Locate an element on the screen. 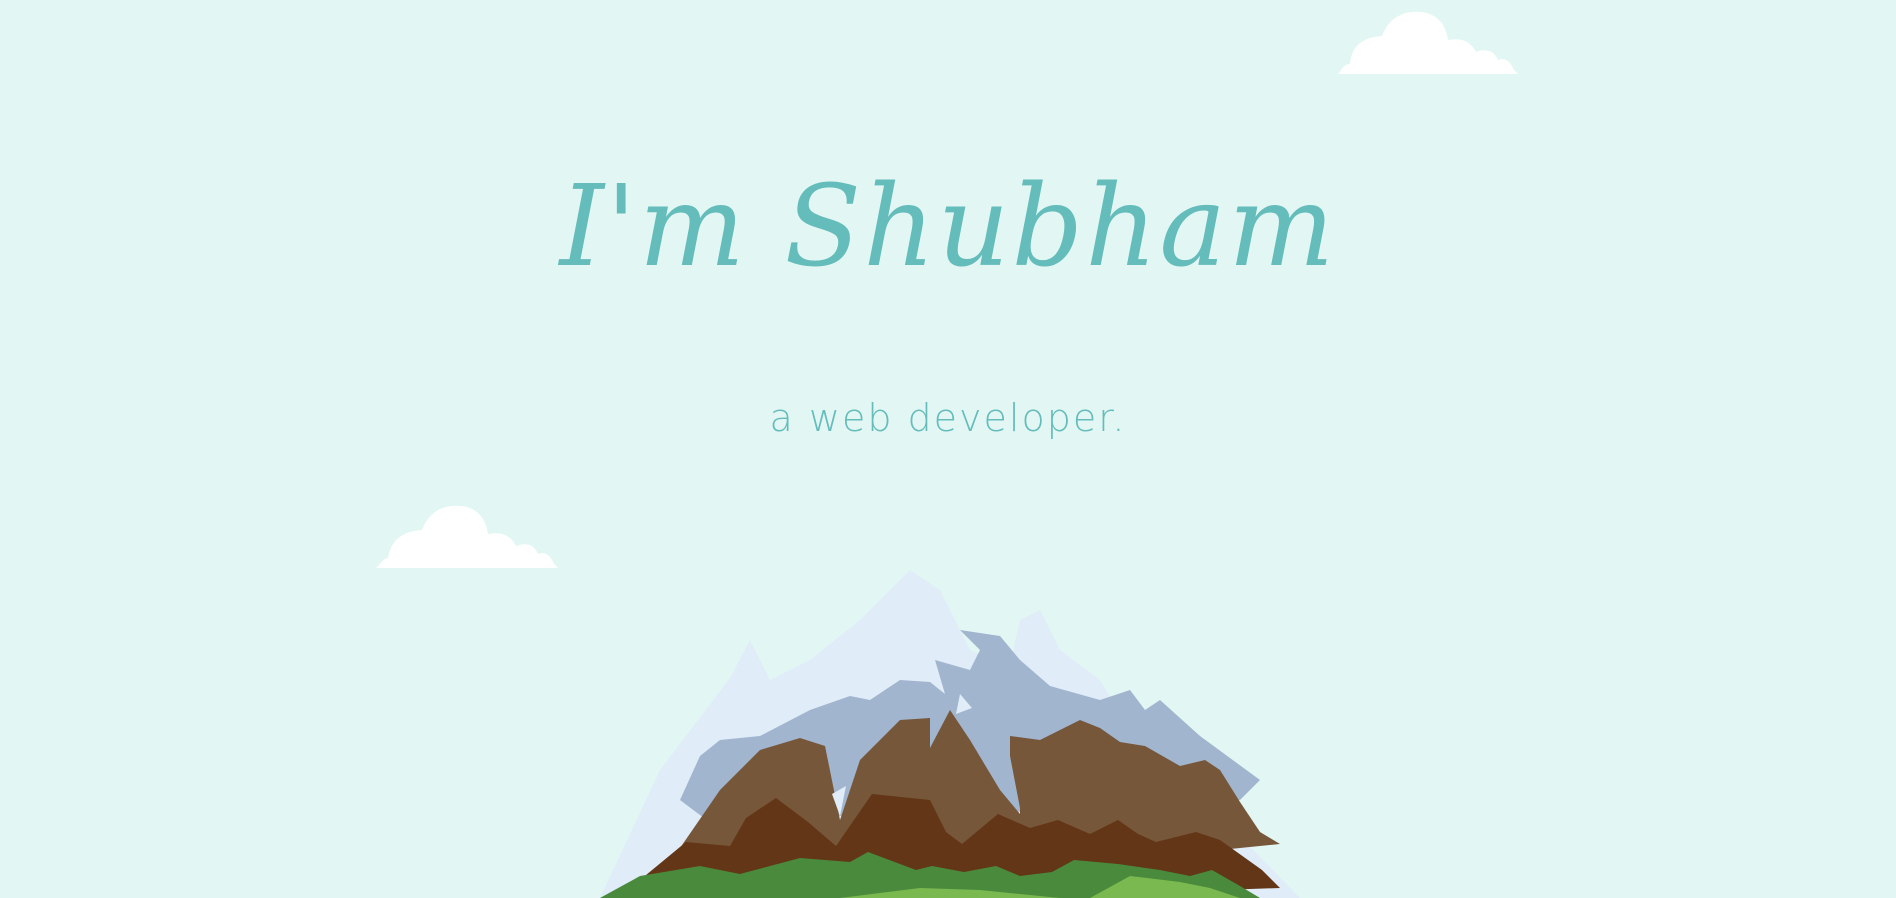  page-subtitle: a web developer. is located at coordinates (948, 418).